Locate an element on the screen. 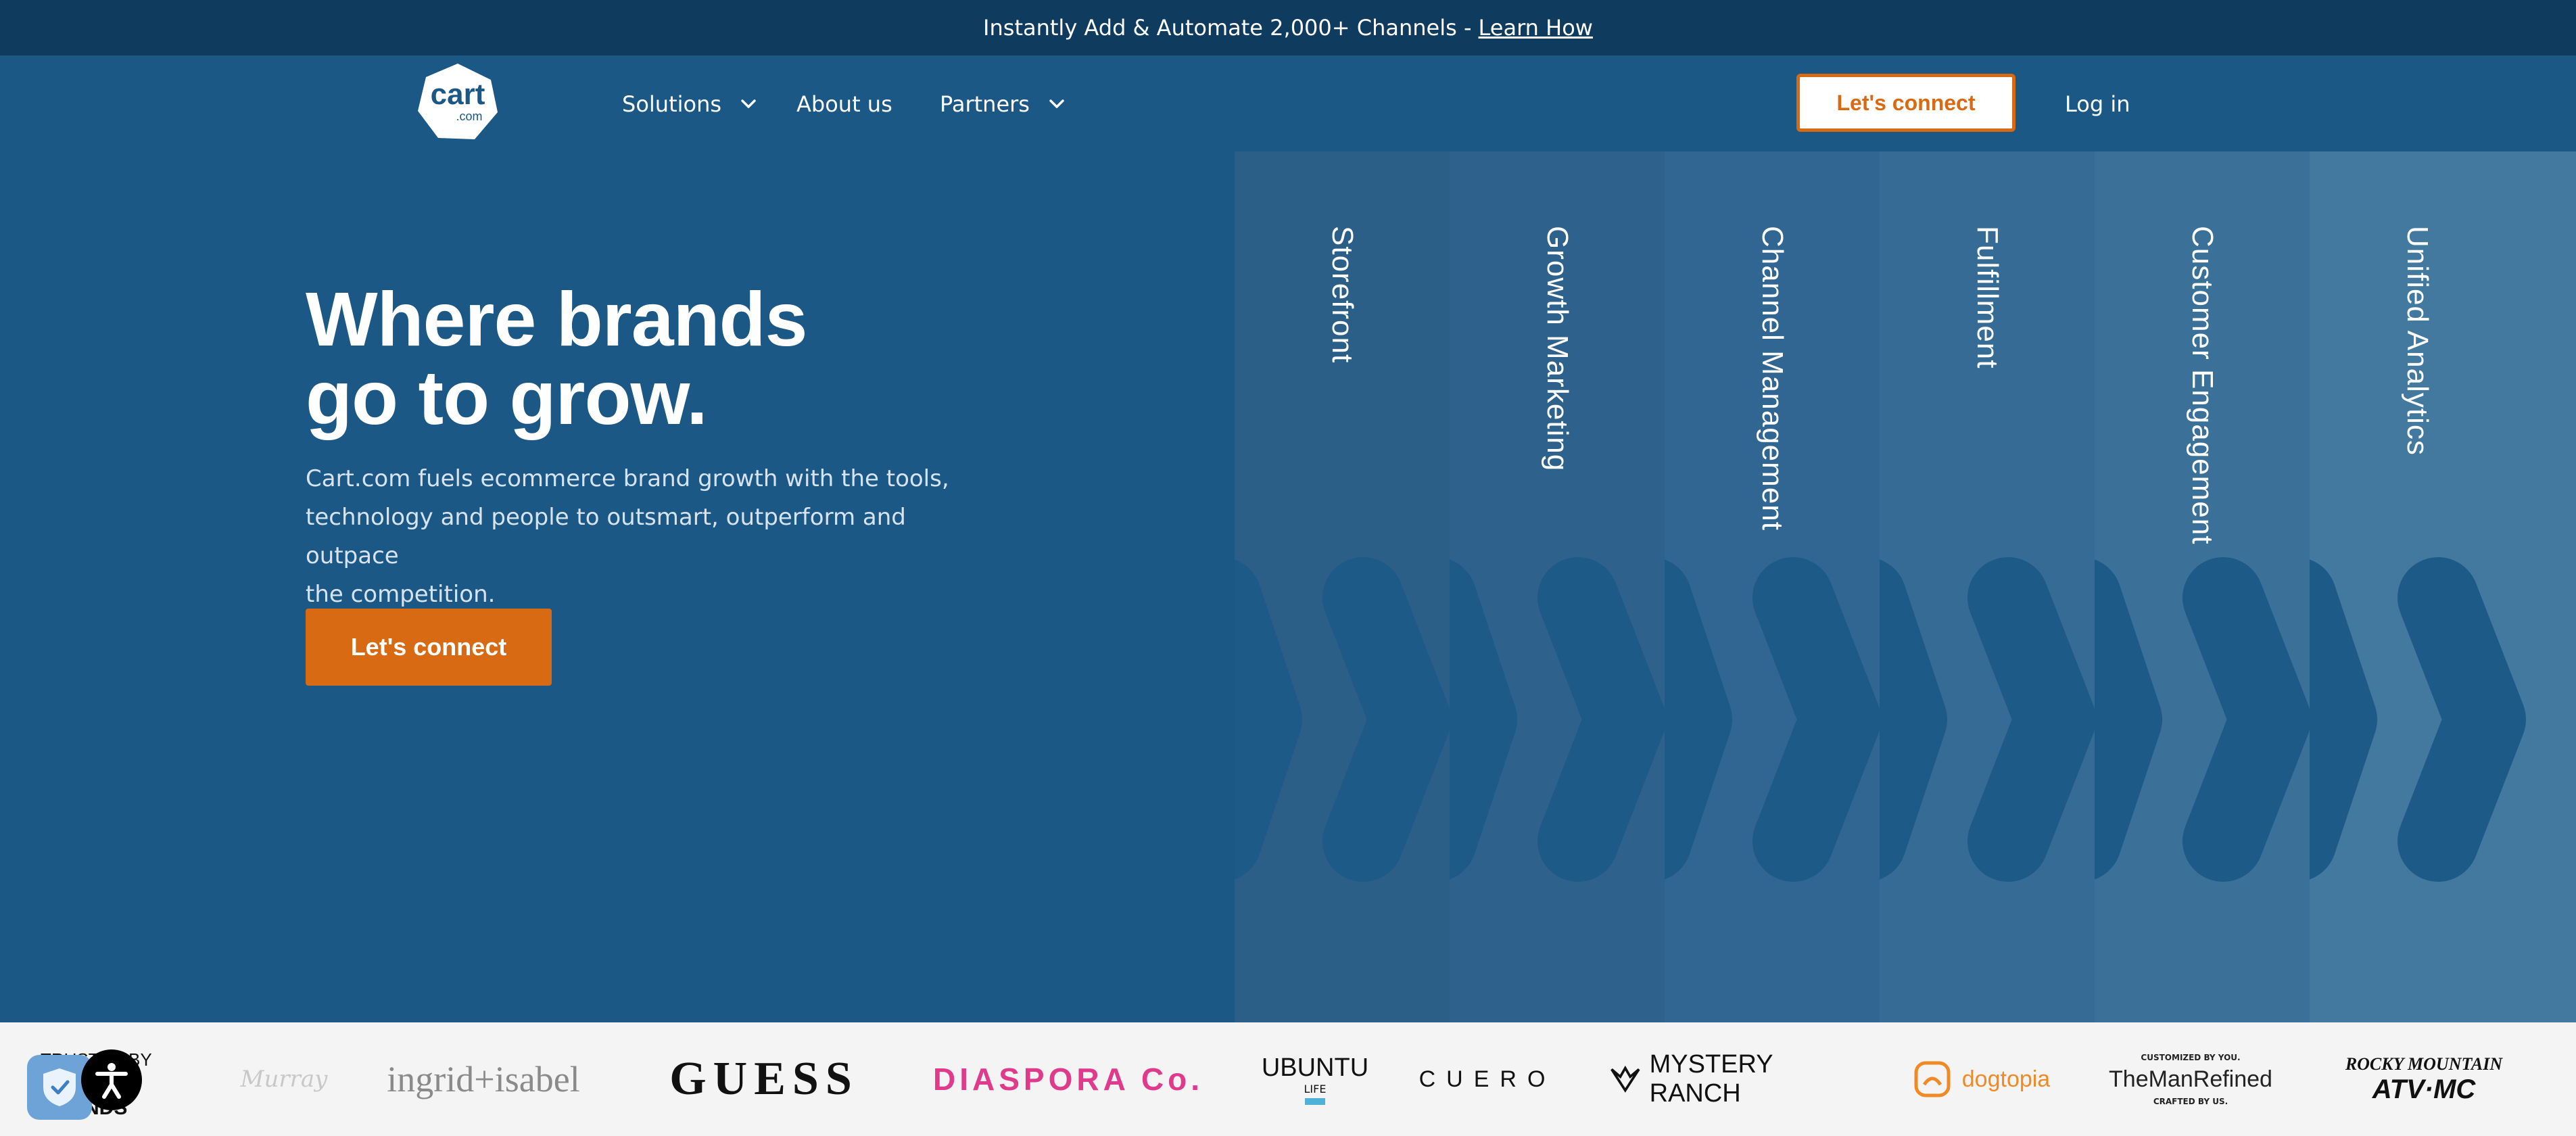 This screenshot has height=1136, width=2576. brand-diaspora: DIASPORA Co. is located at coordinates (1068, 1079).